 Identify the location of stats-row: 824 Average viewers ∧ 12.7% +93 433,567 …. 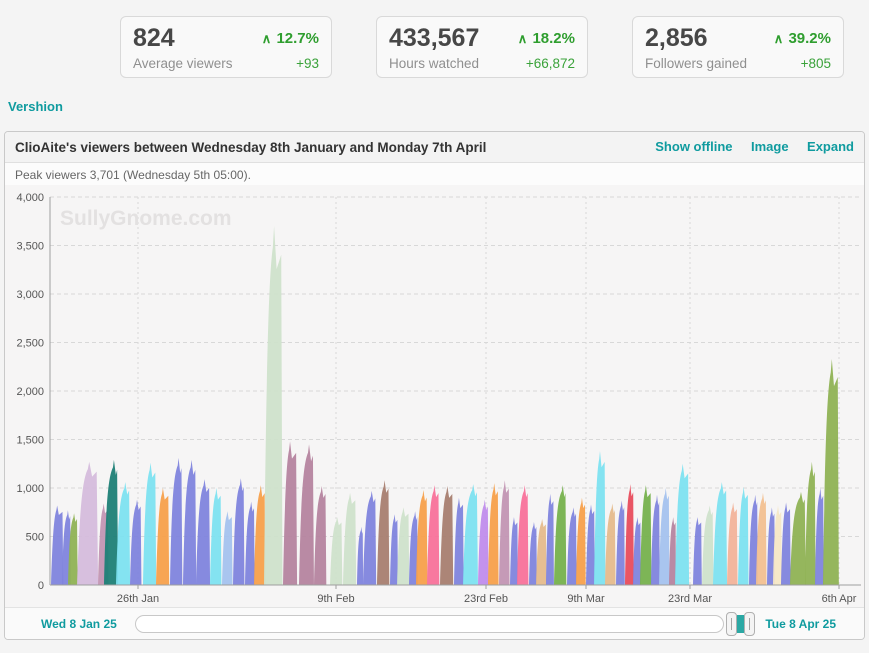
(434, 39).